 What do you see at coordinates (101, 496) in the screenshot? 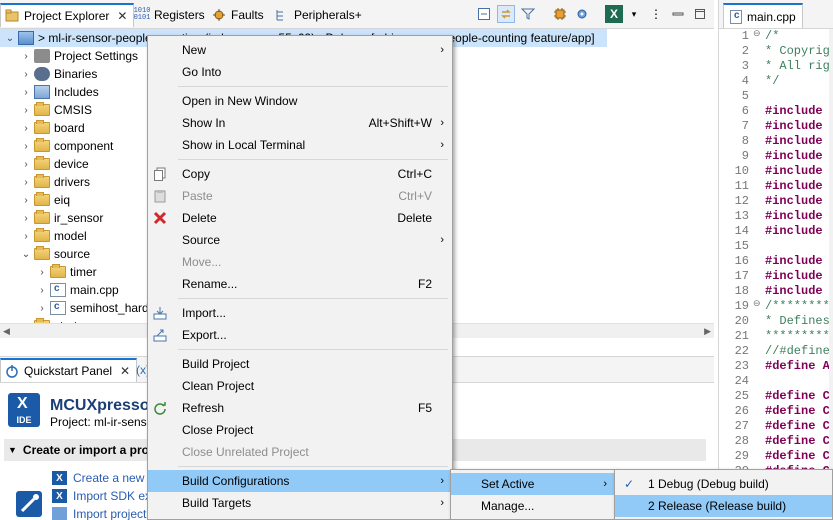
I see `import-sdk-examples-link: X Import SDK ex` at bounding box center [101, 496].